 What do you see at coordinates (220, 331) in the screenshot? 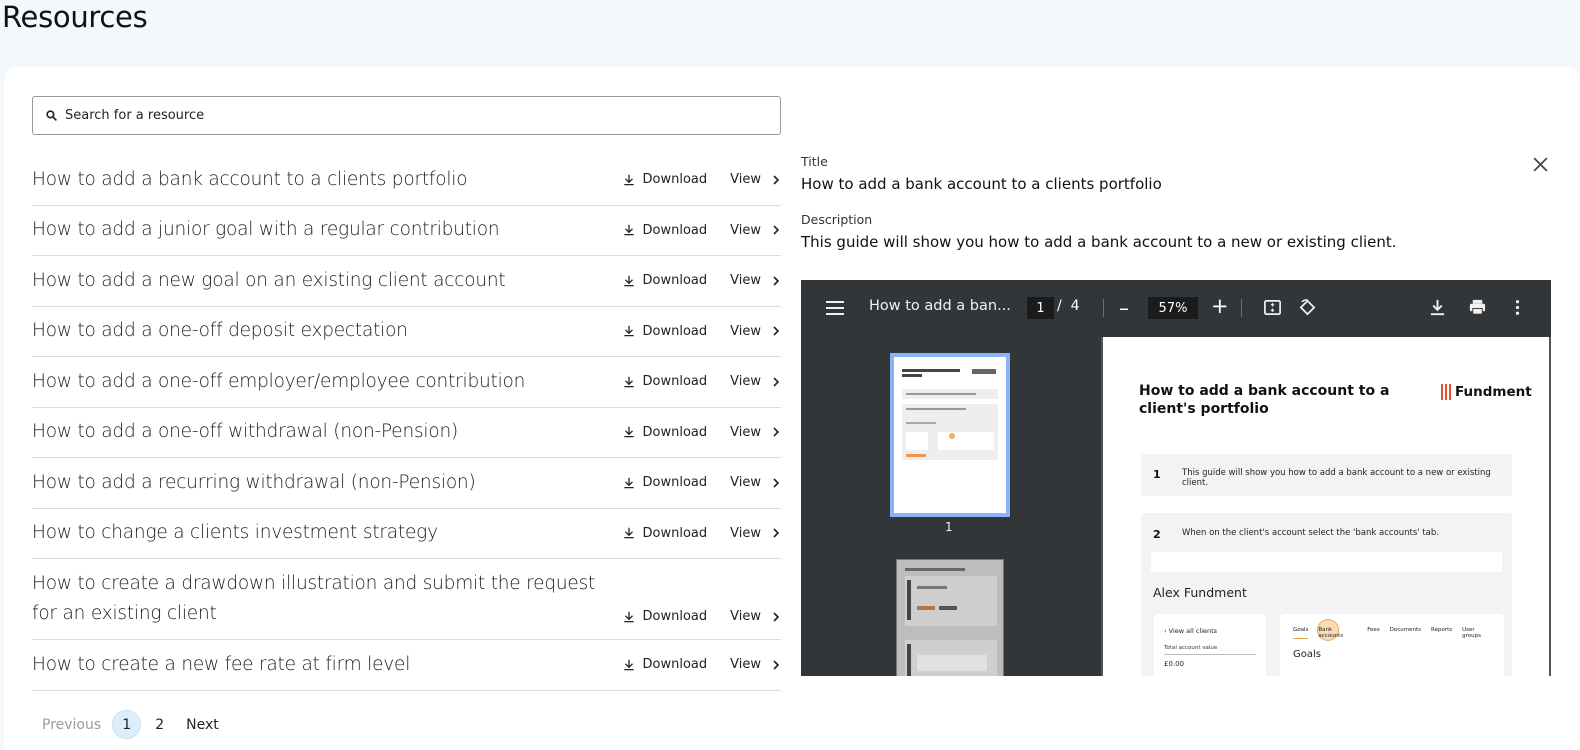
I see `resource-title: How to add a one-off deposit expectation` at bounding box center [220, 331].